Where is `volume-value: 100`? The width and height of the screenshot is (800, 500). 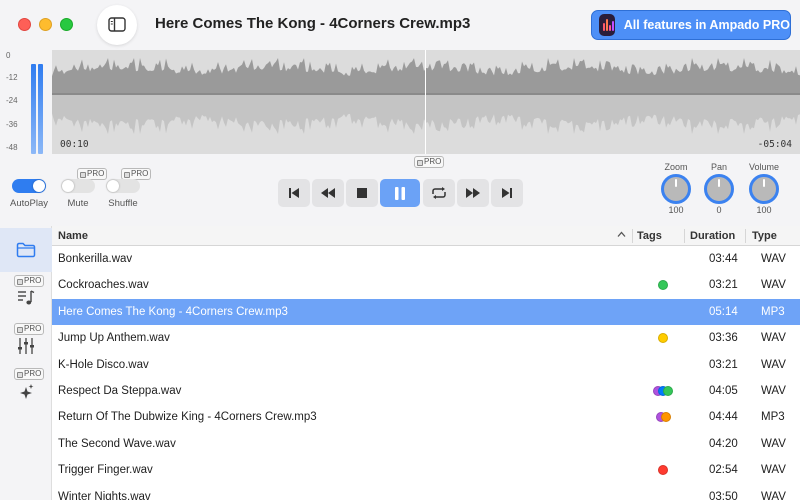 volume-value: 100 is located at coordinates (764, 210).